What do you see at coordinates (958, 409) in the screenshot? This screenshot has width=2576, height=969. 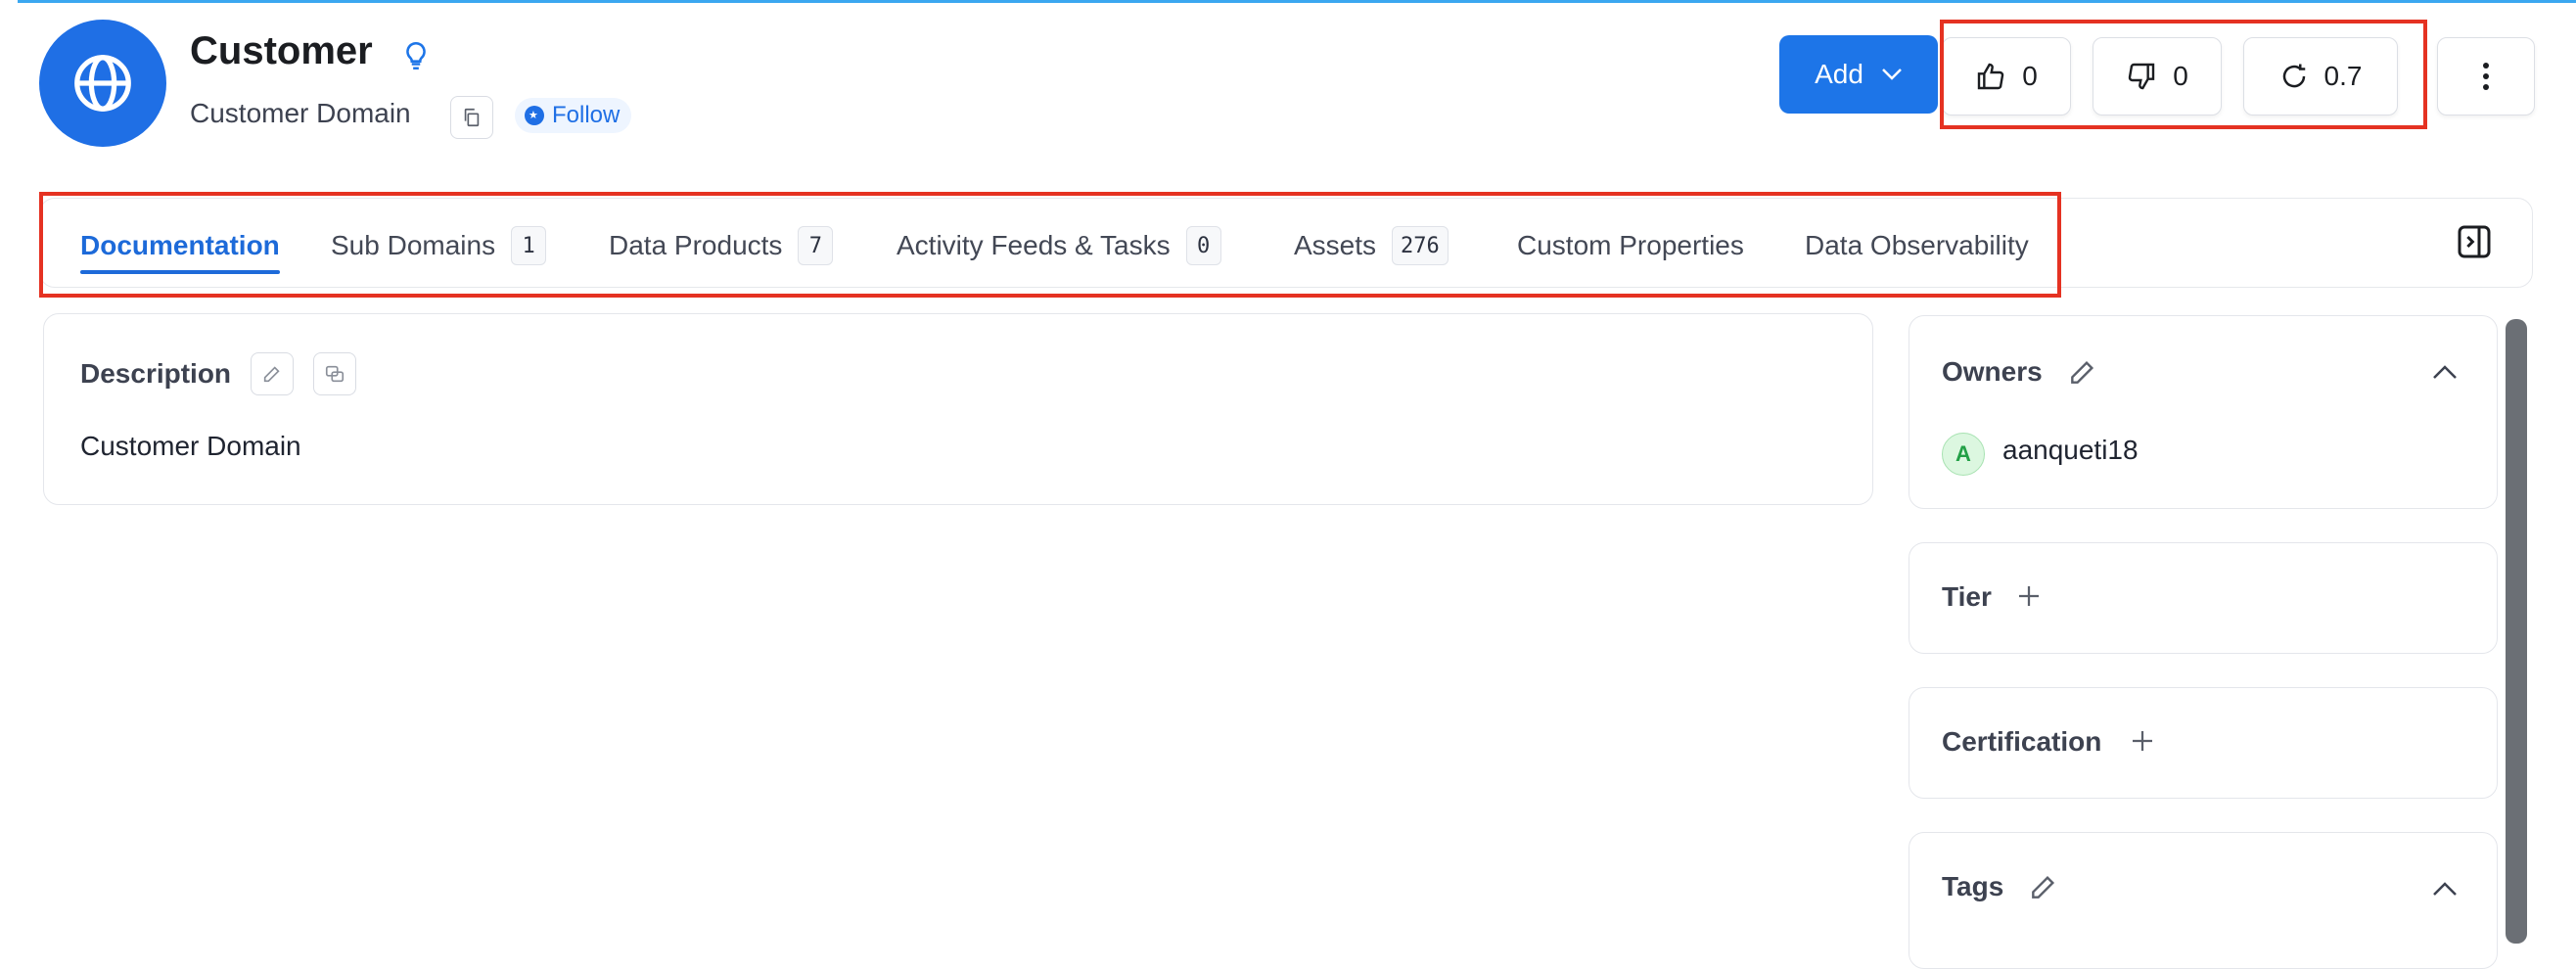 I see `description-card` at bounding box center [958, 409].